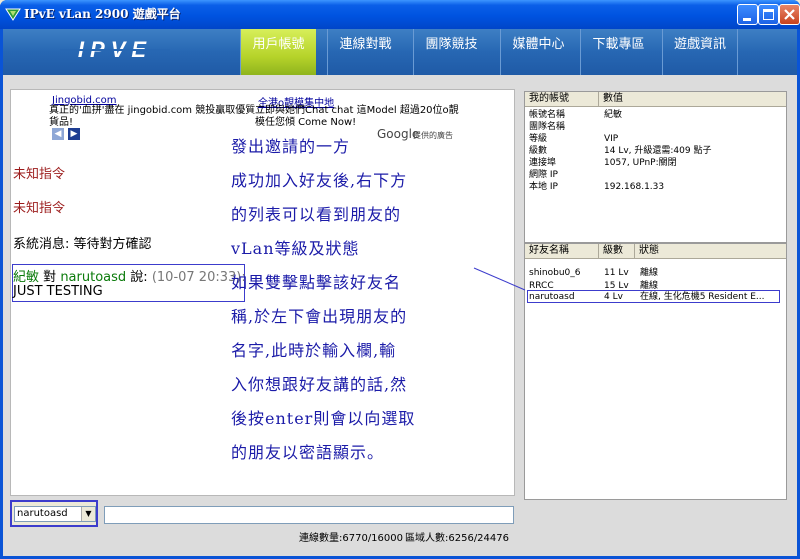  Describe the element at coordinates (457, 538) in the screenshot. I see `region-user-count: 區域人數:6256/24476` at that location.